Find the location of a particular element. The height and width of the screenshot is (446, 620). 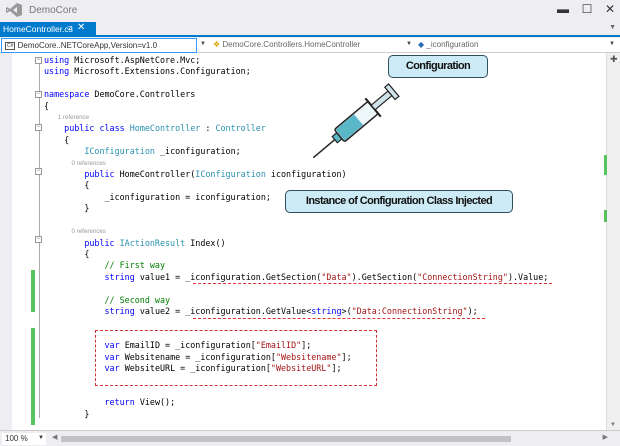

code-token: } is located at coordinates (67, 208).